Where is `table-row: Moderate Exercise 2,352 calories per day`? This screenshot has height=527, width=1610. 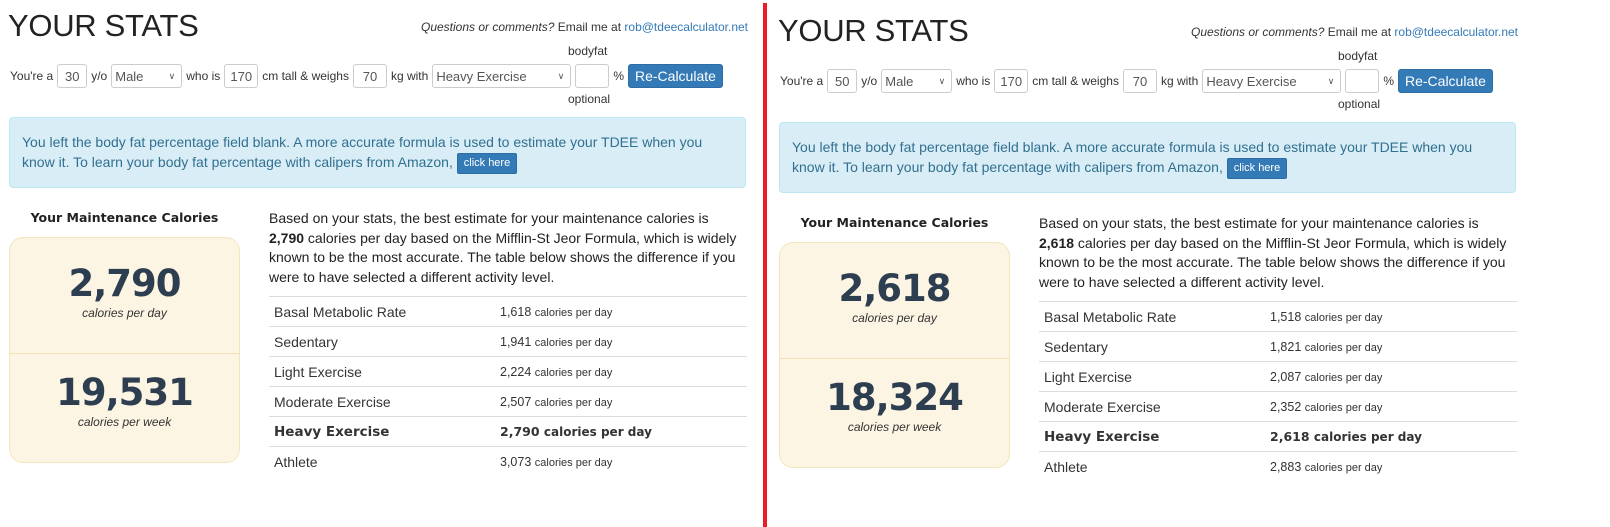 table-row: Moderate Exercise 2,352 calories per day is located at coordinates (1278, 407).